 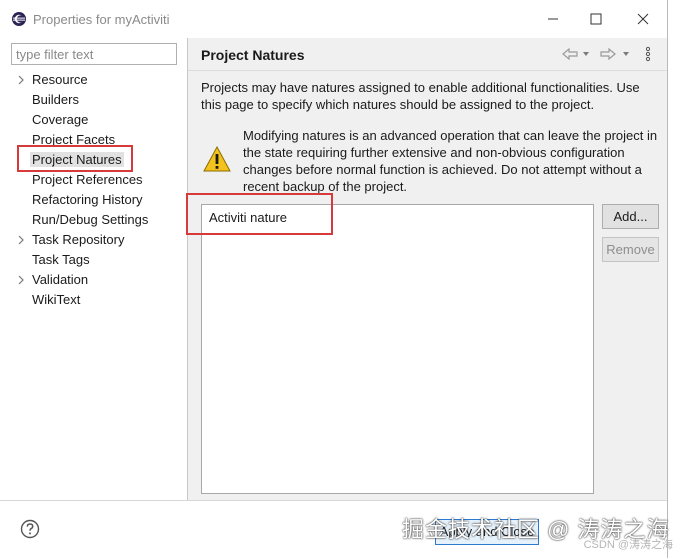 What do you see at coordinates (56, 299) in the screenshot?
I see `tree-item-label: WikiText` at bounding box center [56, 299].